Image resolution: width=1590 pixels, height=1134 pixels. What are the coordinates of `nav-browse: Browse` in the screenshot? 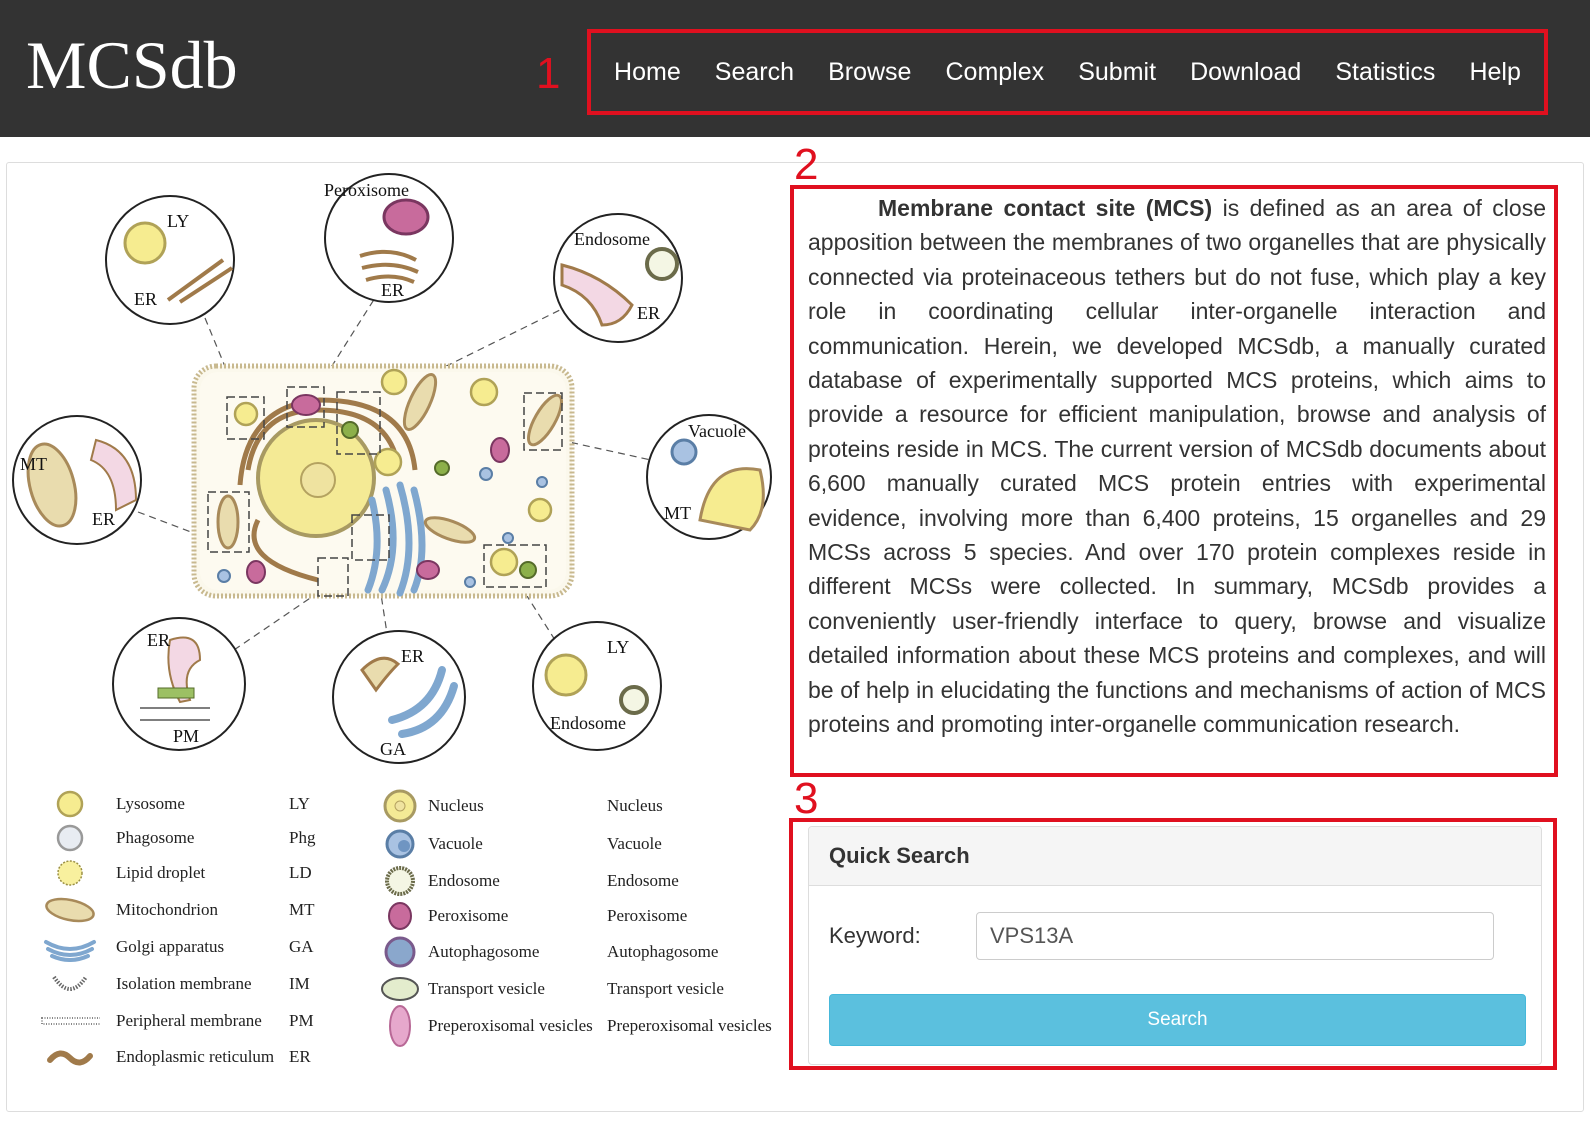 It's located at (869, 72).